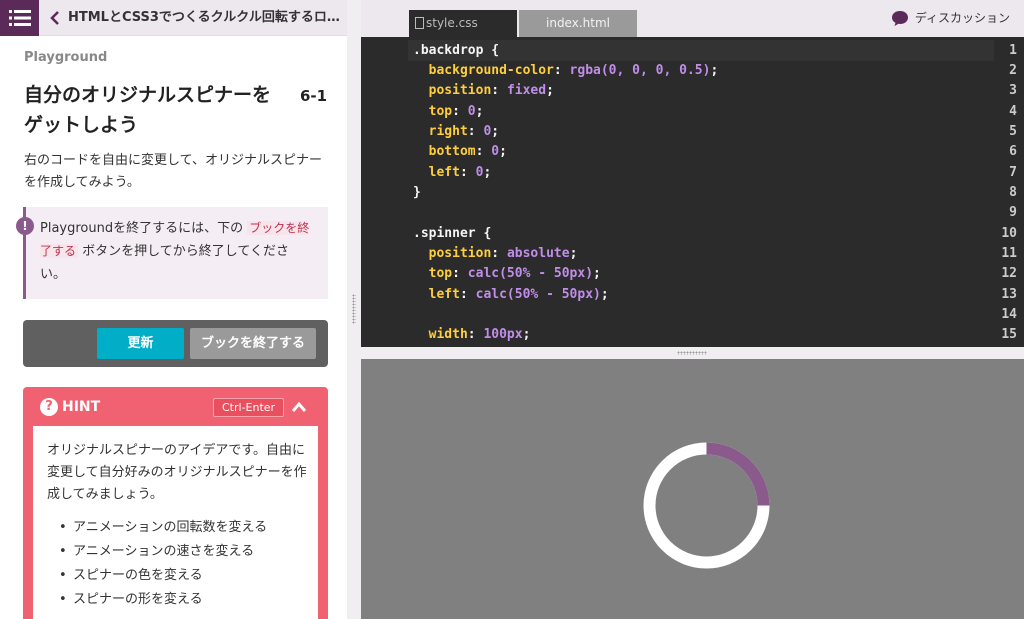  What do you see at coordinates (206, 18) in the screenshot?
I see `book-title: HTMLとCSS3でつくるクルクル回転するローディングスピナー` at bounding box center [206, 18].